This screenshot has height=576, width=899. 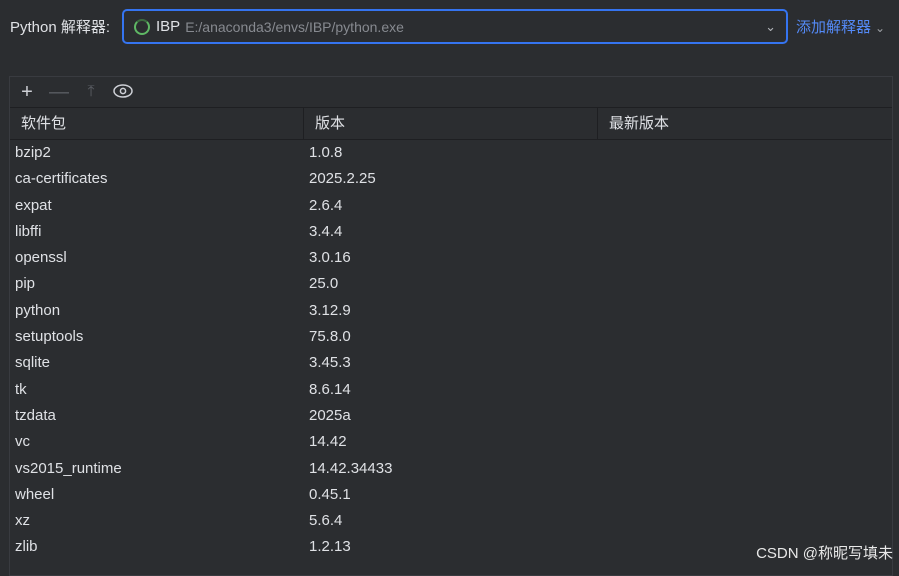 What do you see at coordinates (326, 152) in the screenshot?
I see `package-version: 1.0.8` at bounding box center [326, 152].